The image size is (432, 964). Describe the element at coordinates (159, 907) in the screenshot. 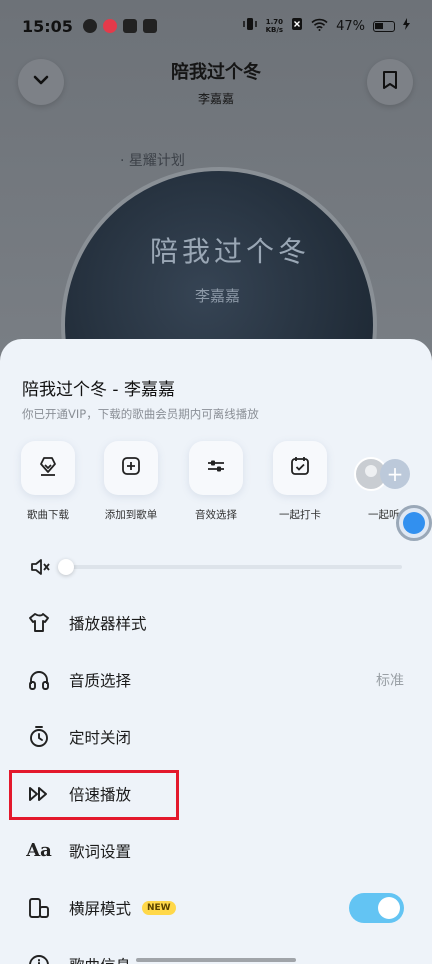

I see `new-badge: NEW` at that location.